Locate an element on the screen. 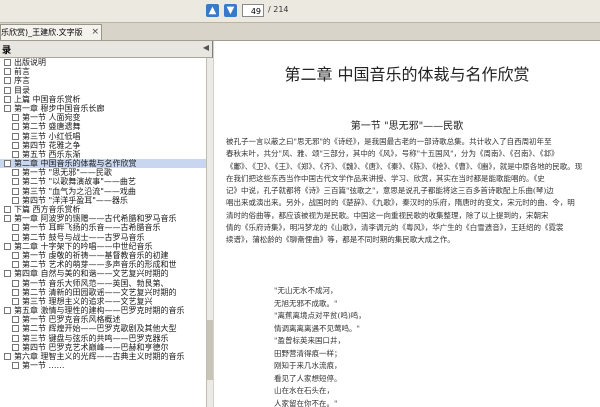 The height and width of the screenshot is (407, 600). previous-page-button: ▲ is located at coordinates (212, 10).